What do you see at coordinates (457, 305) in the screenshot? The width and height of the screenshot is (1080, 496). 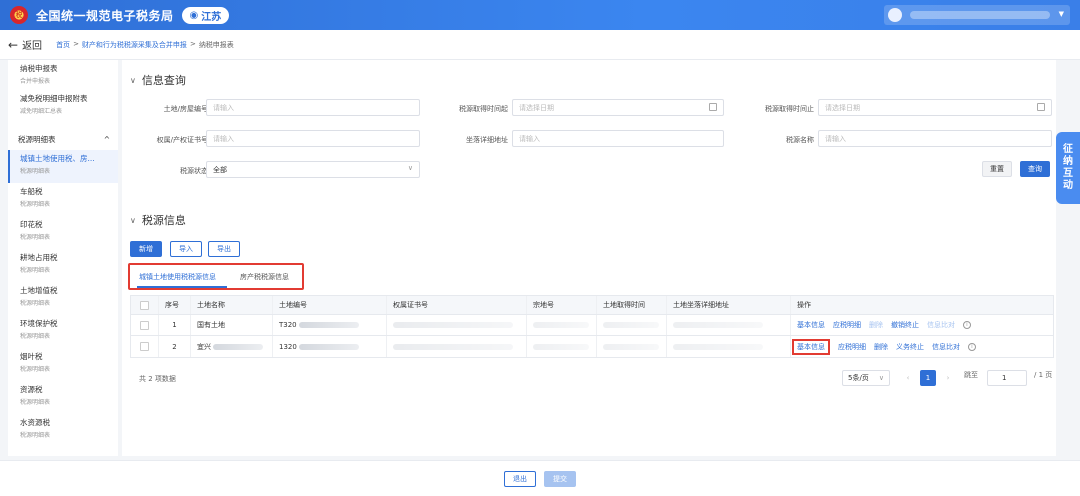 I see `col-cert-no: 权属证书号` at bounding box center [457, 305].